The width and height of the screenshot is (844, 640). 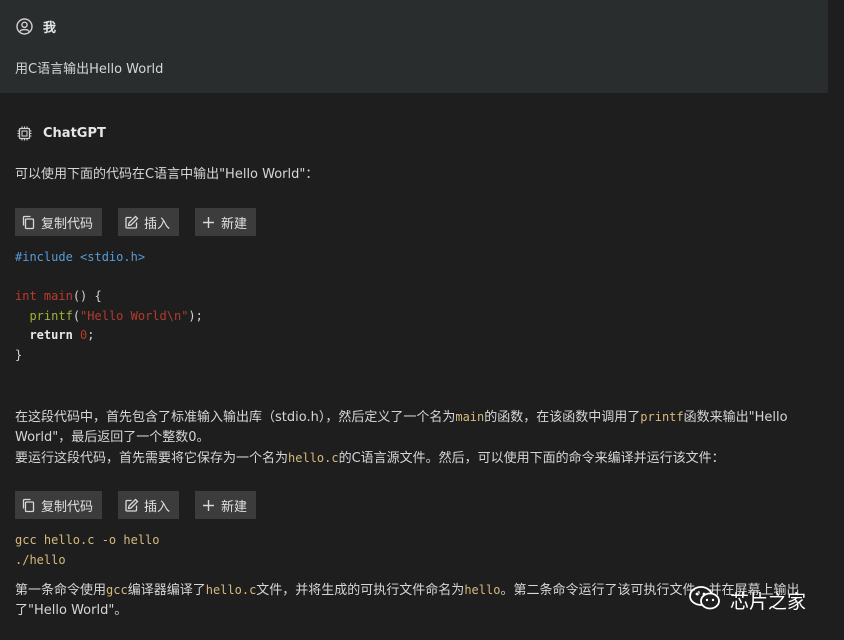 What do you see at coordinates (89, 69) in the screenshot?
I see `user-message-text: 用C语言输出Hello World` at bounding box center [89, 69].